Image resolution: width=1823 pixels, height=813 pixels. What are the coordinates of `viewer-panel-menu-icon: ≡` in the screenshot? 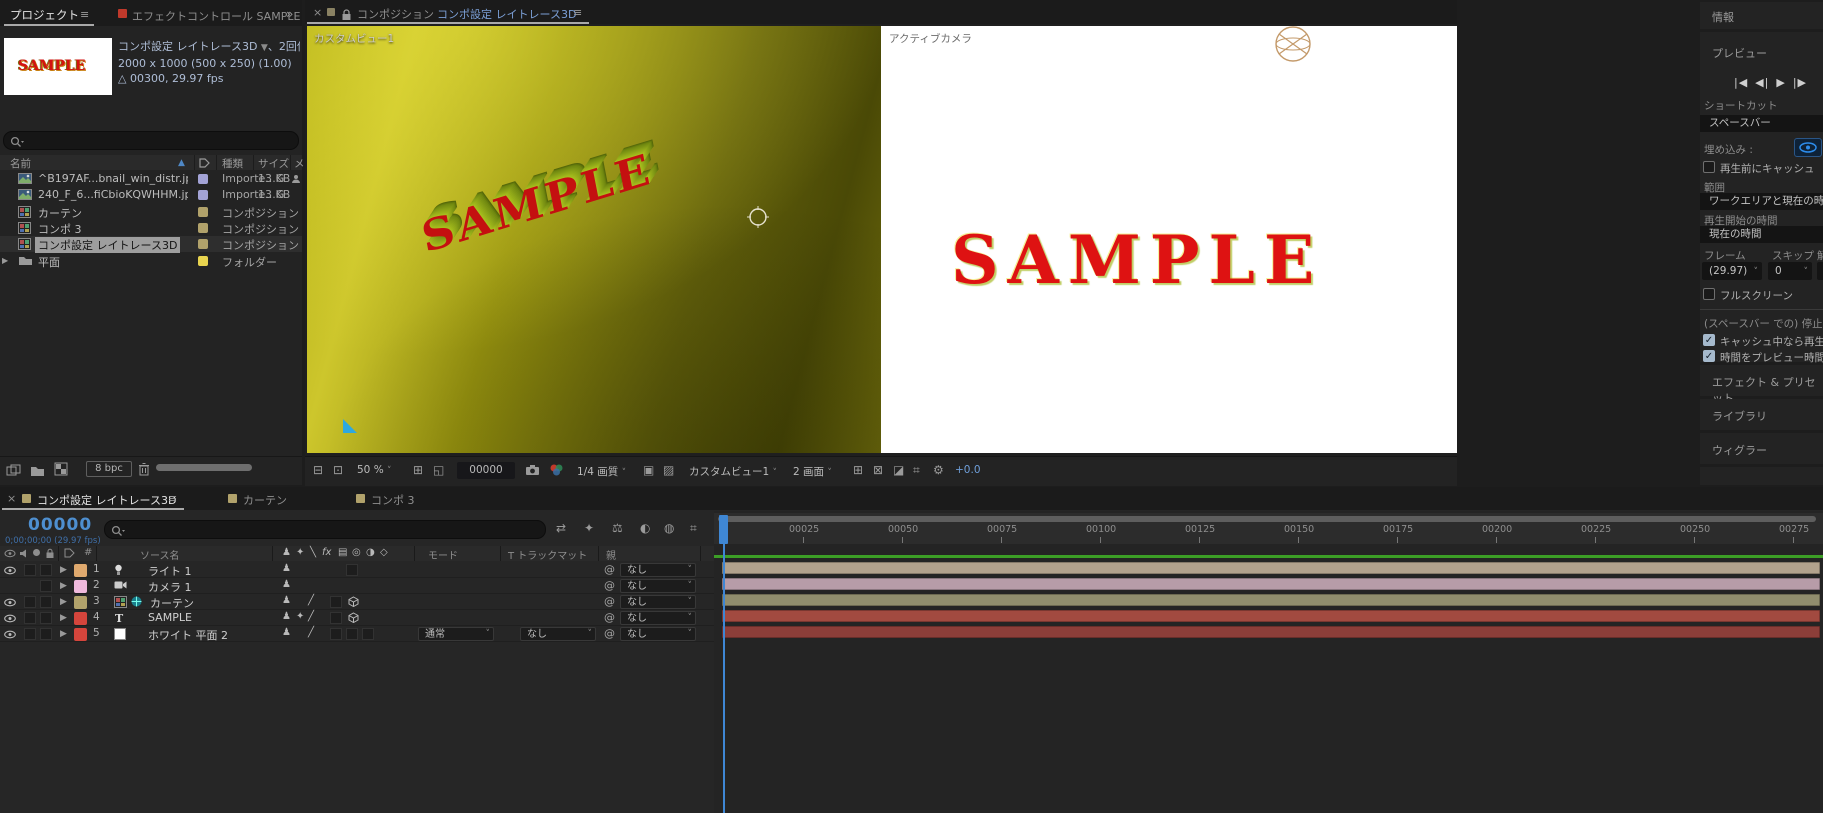 It's located at (577, 12).